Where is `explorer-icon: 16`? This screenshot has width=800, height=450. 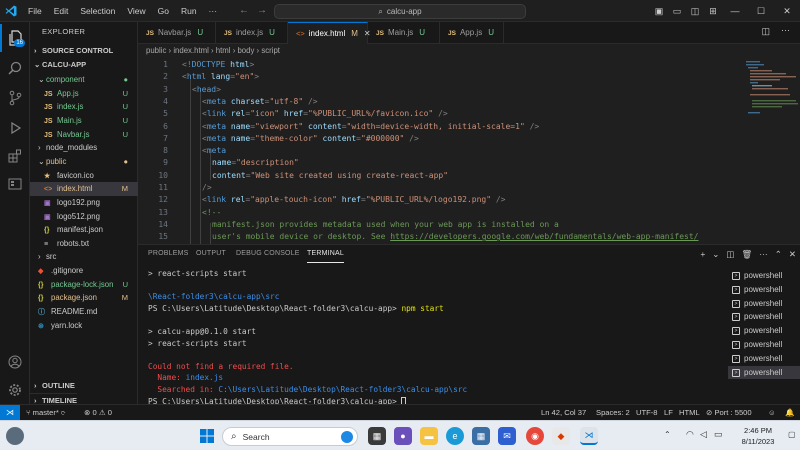 explorer-icon: 16 is located at coordinates (15, 38).